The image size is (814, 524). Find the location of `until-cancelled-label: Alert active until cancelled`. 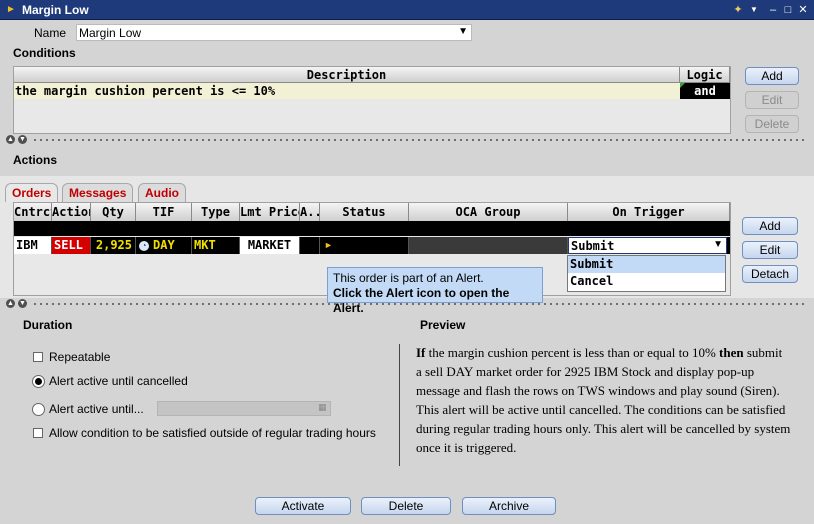

until-cancelled-label: Alert active until cancelled is located at coordinates (118, 381).